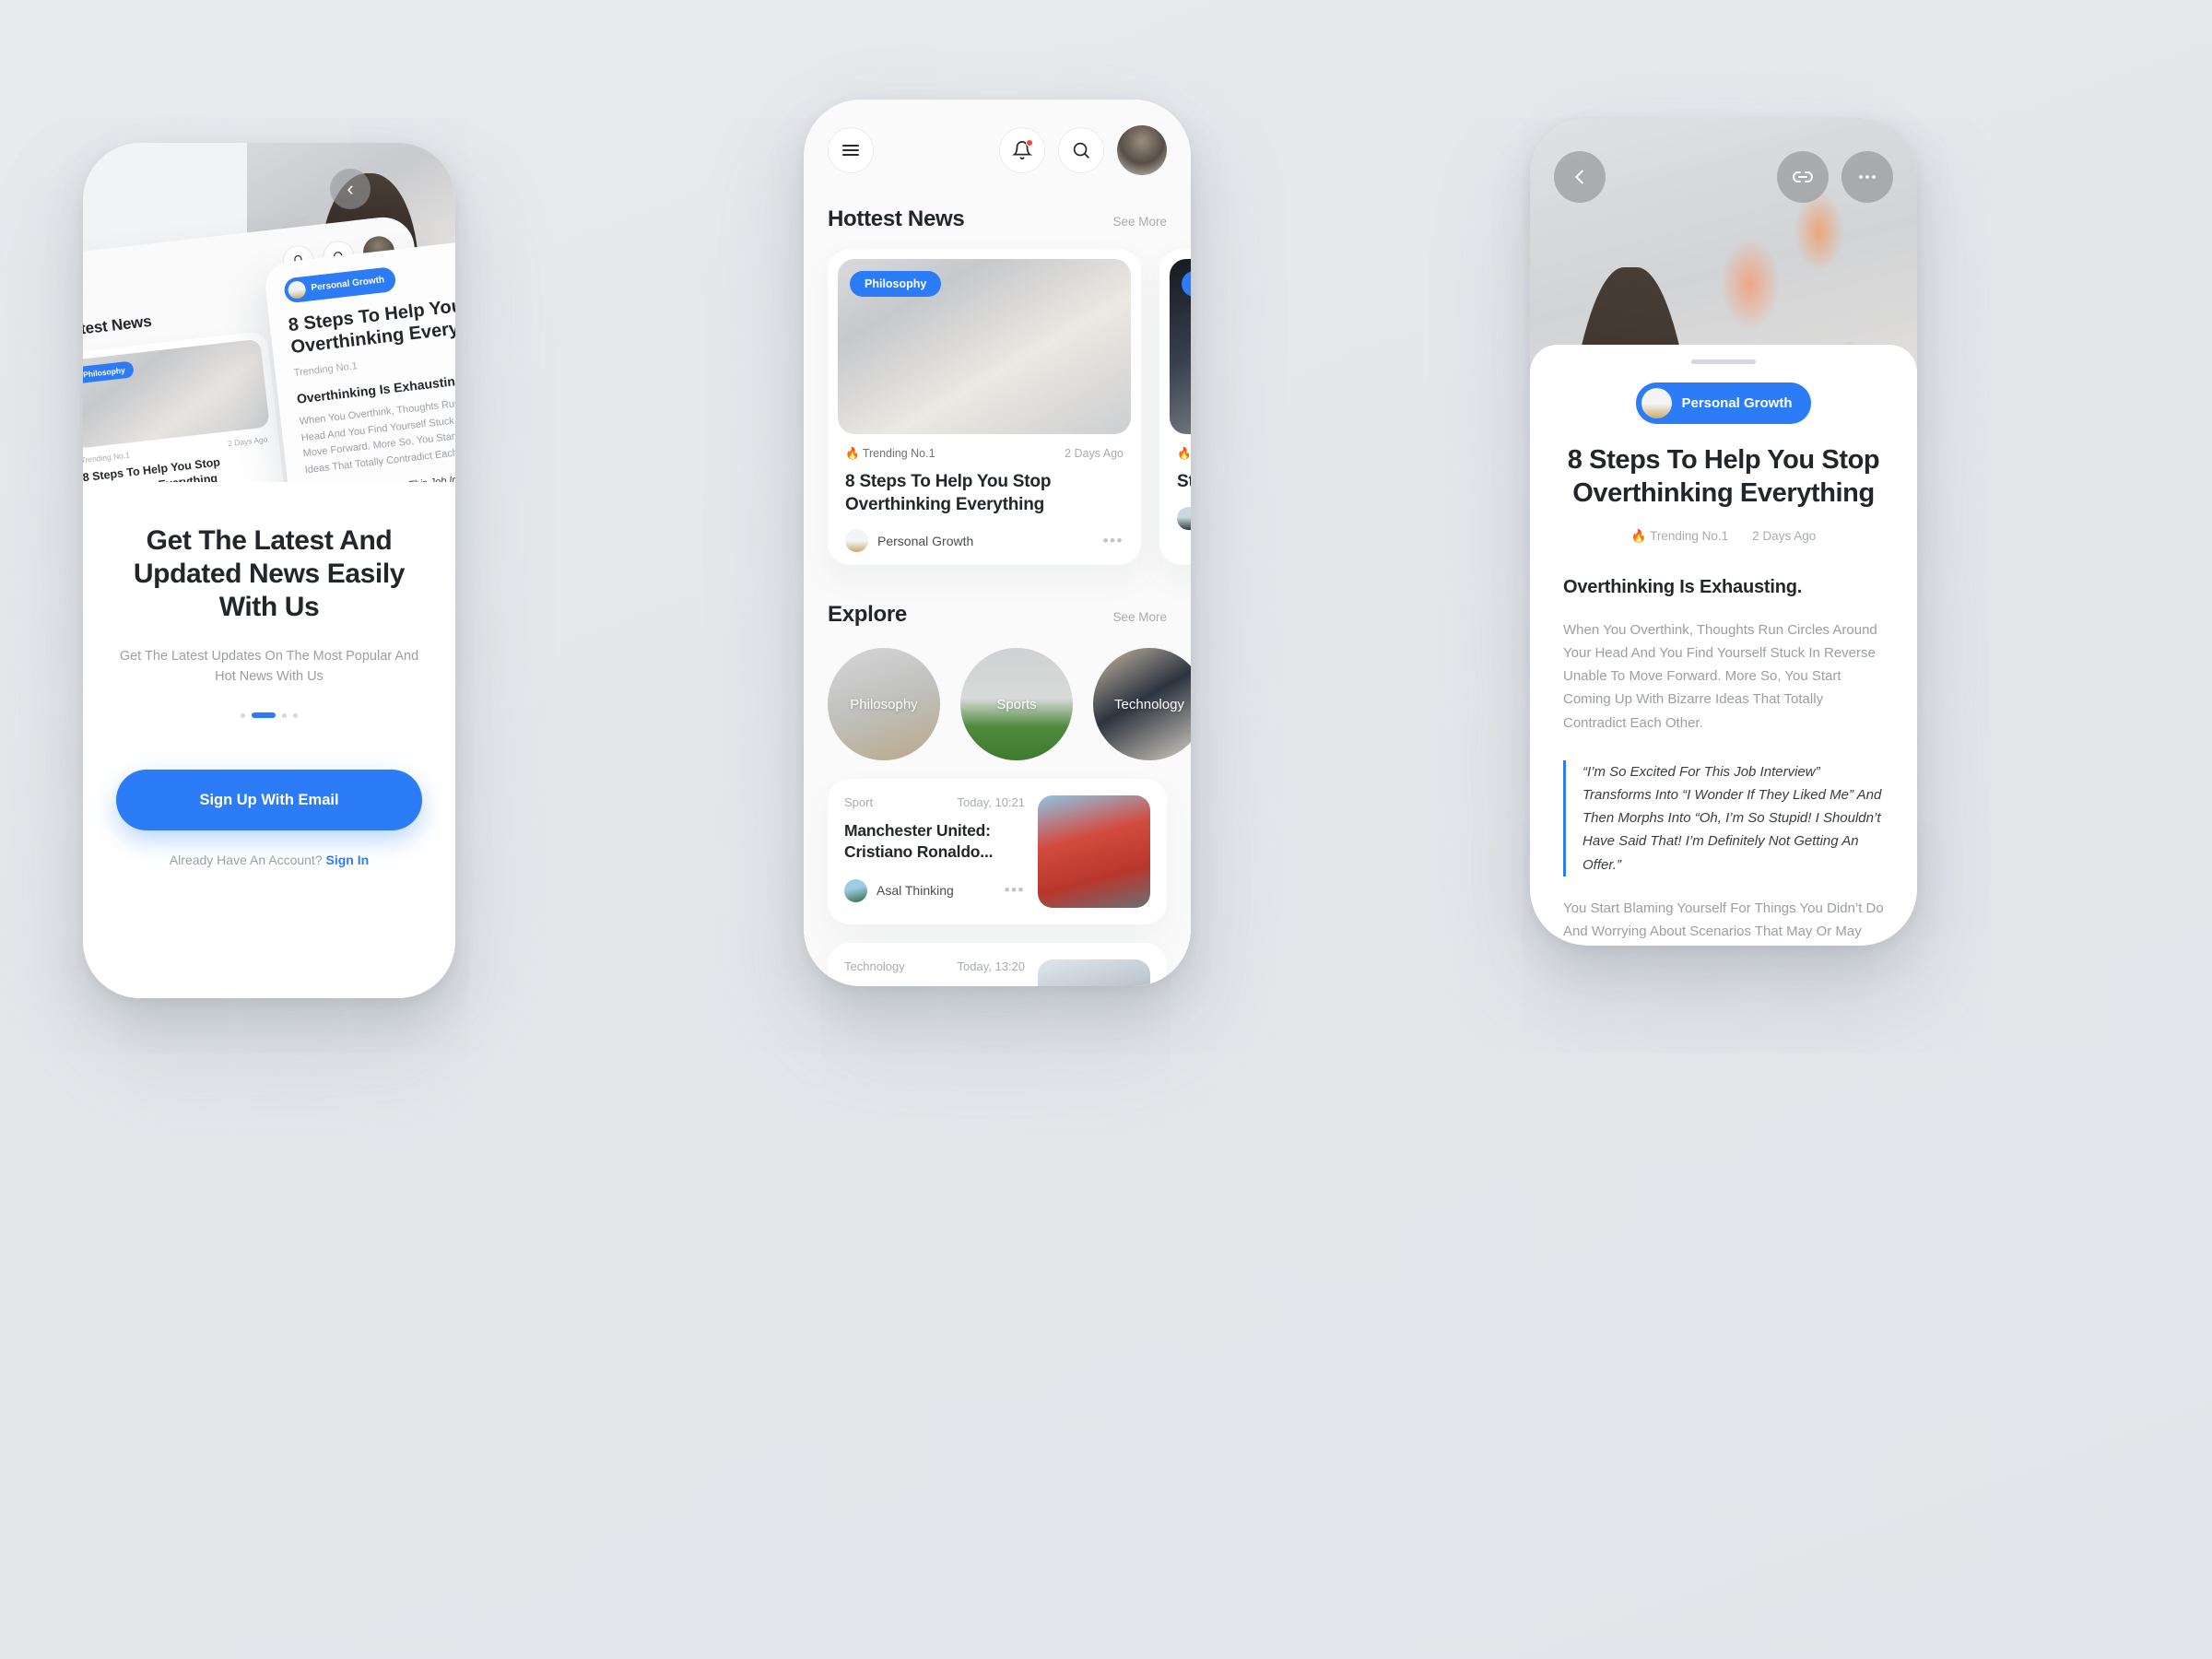  I want to click on onboarding-preview-stack: ‹ Hottest News See More, so click(269, 312).